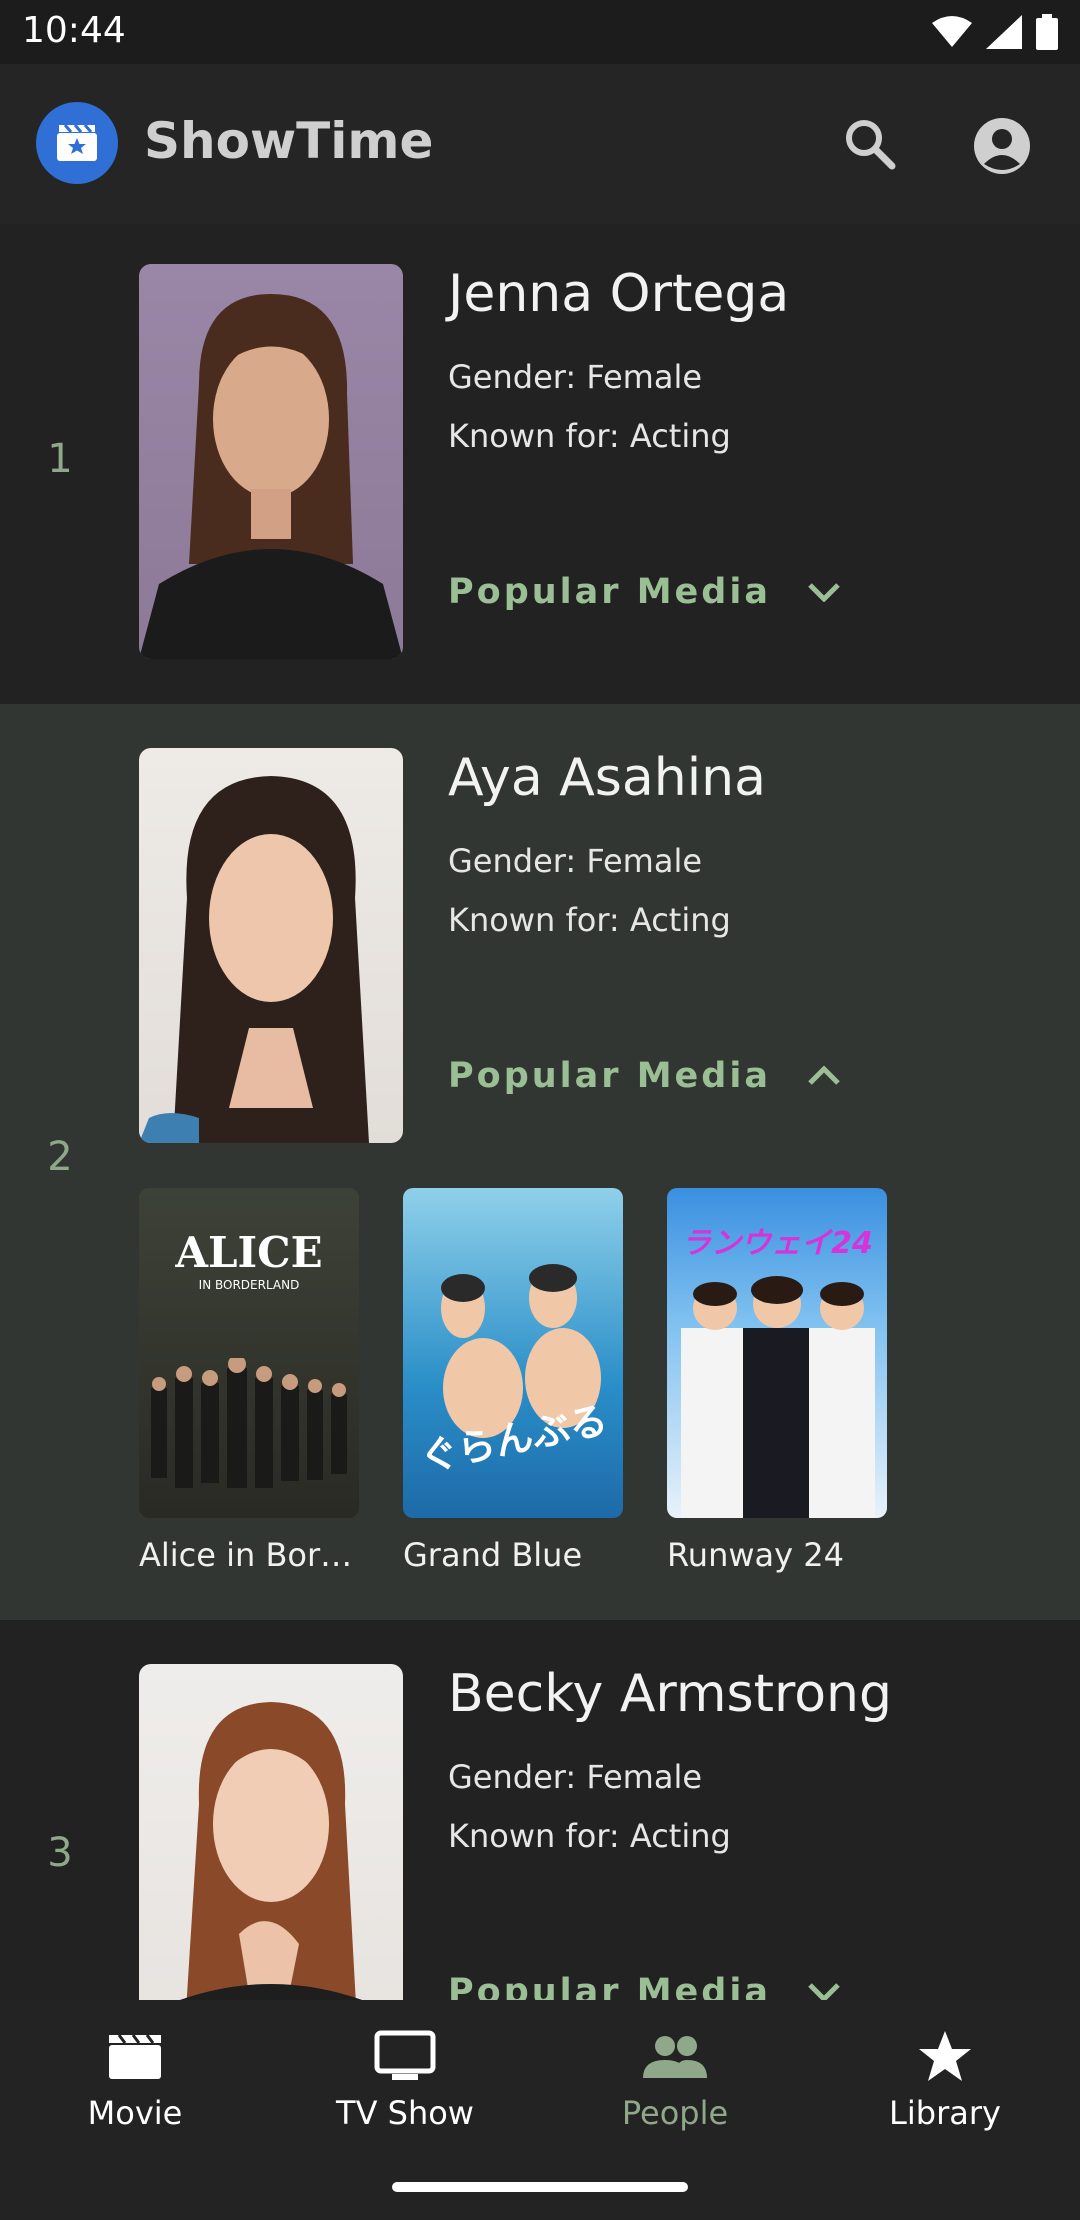  What do you see at coordinates (513, 1353) in the screenshot?
I see `media-poster: ぐらんぶる` at bounding box center [513, 1353].